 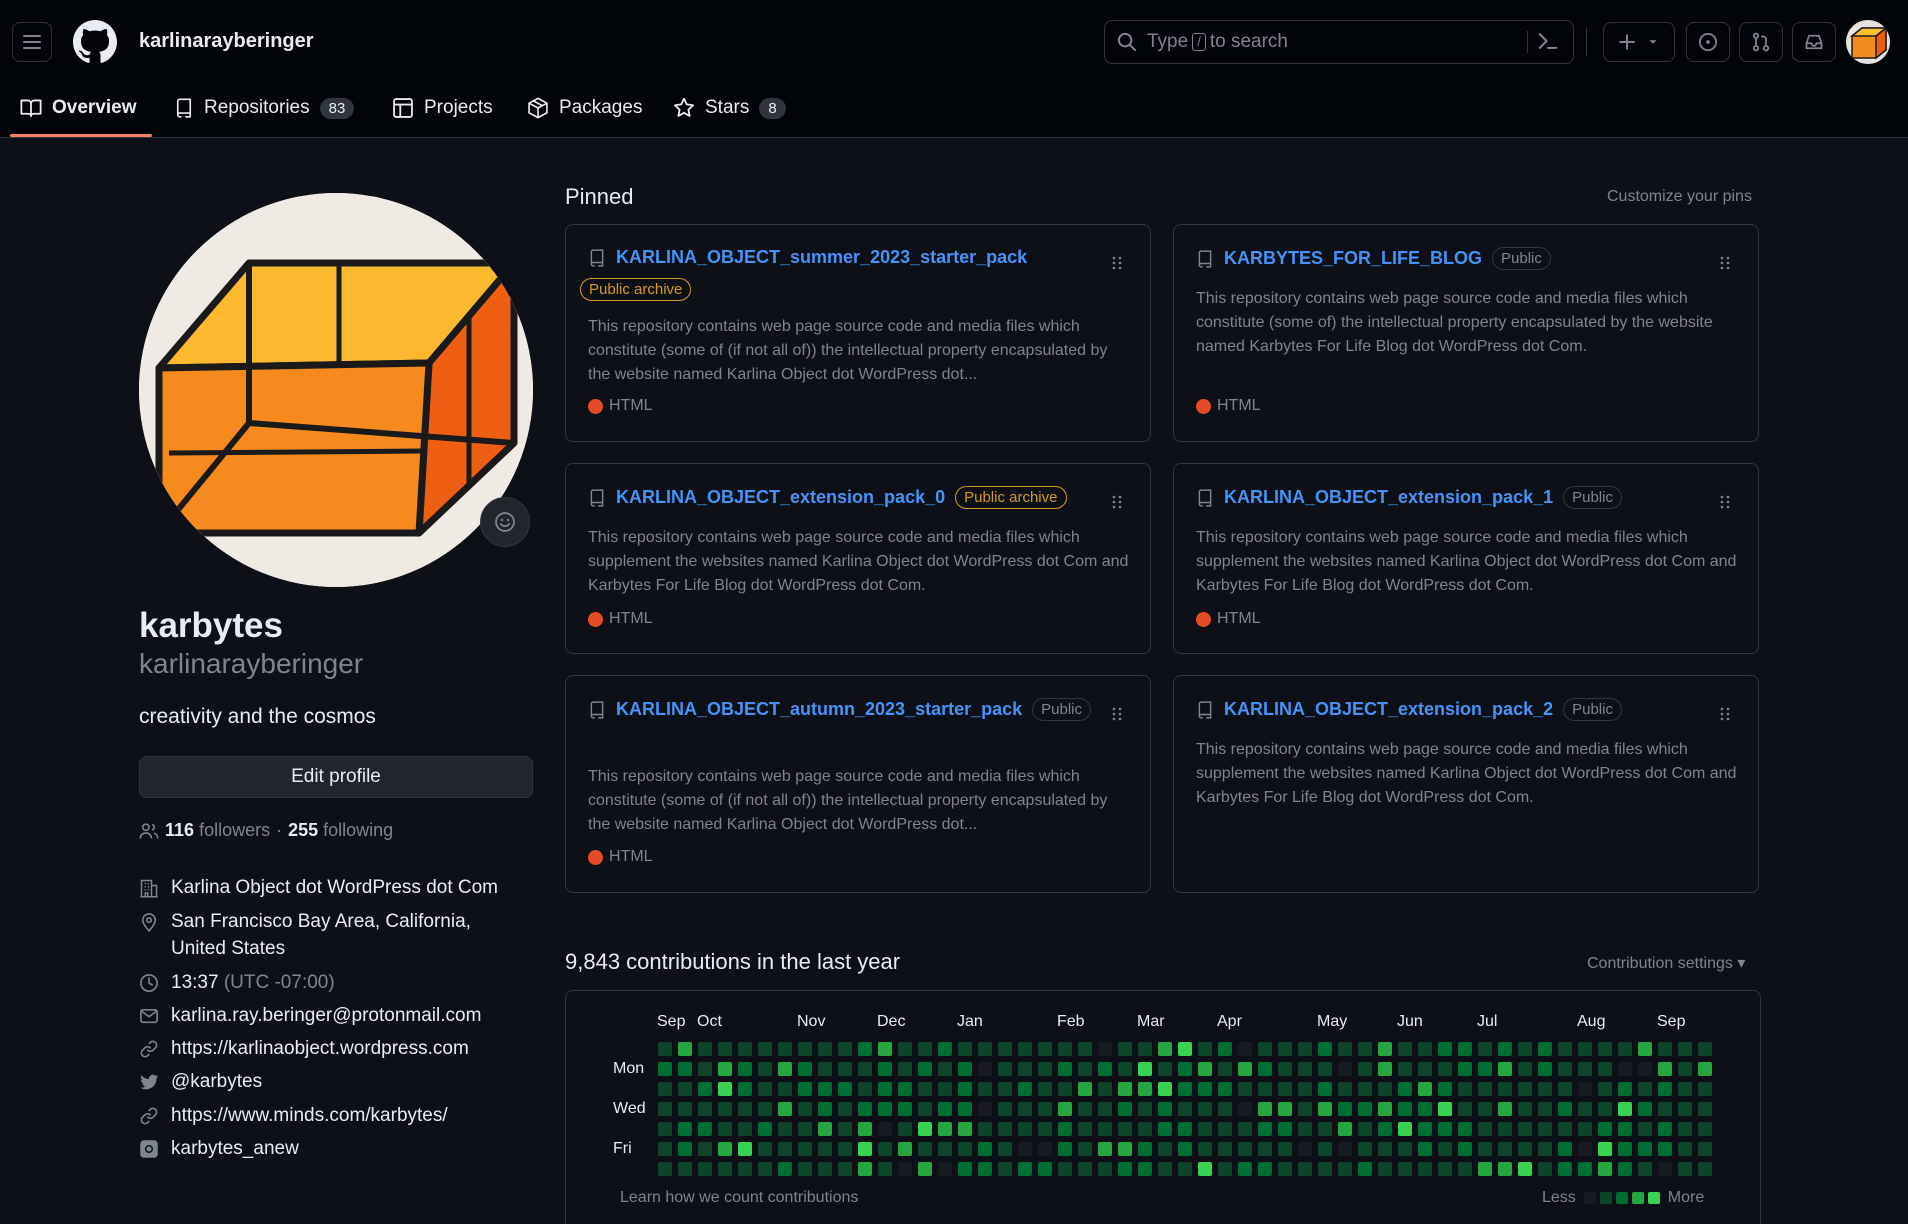 What do you see at coordinates (584, 108) in the screenshot?
I see `tab-packages: Packages` at bounding box center [584, 108].